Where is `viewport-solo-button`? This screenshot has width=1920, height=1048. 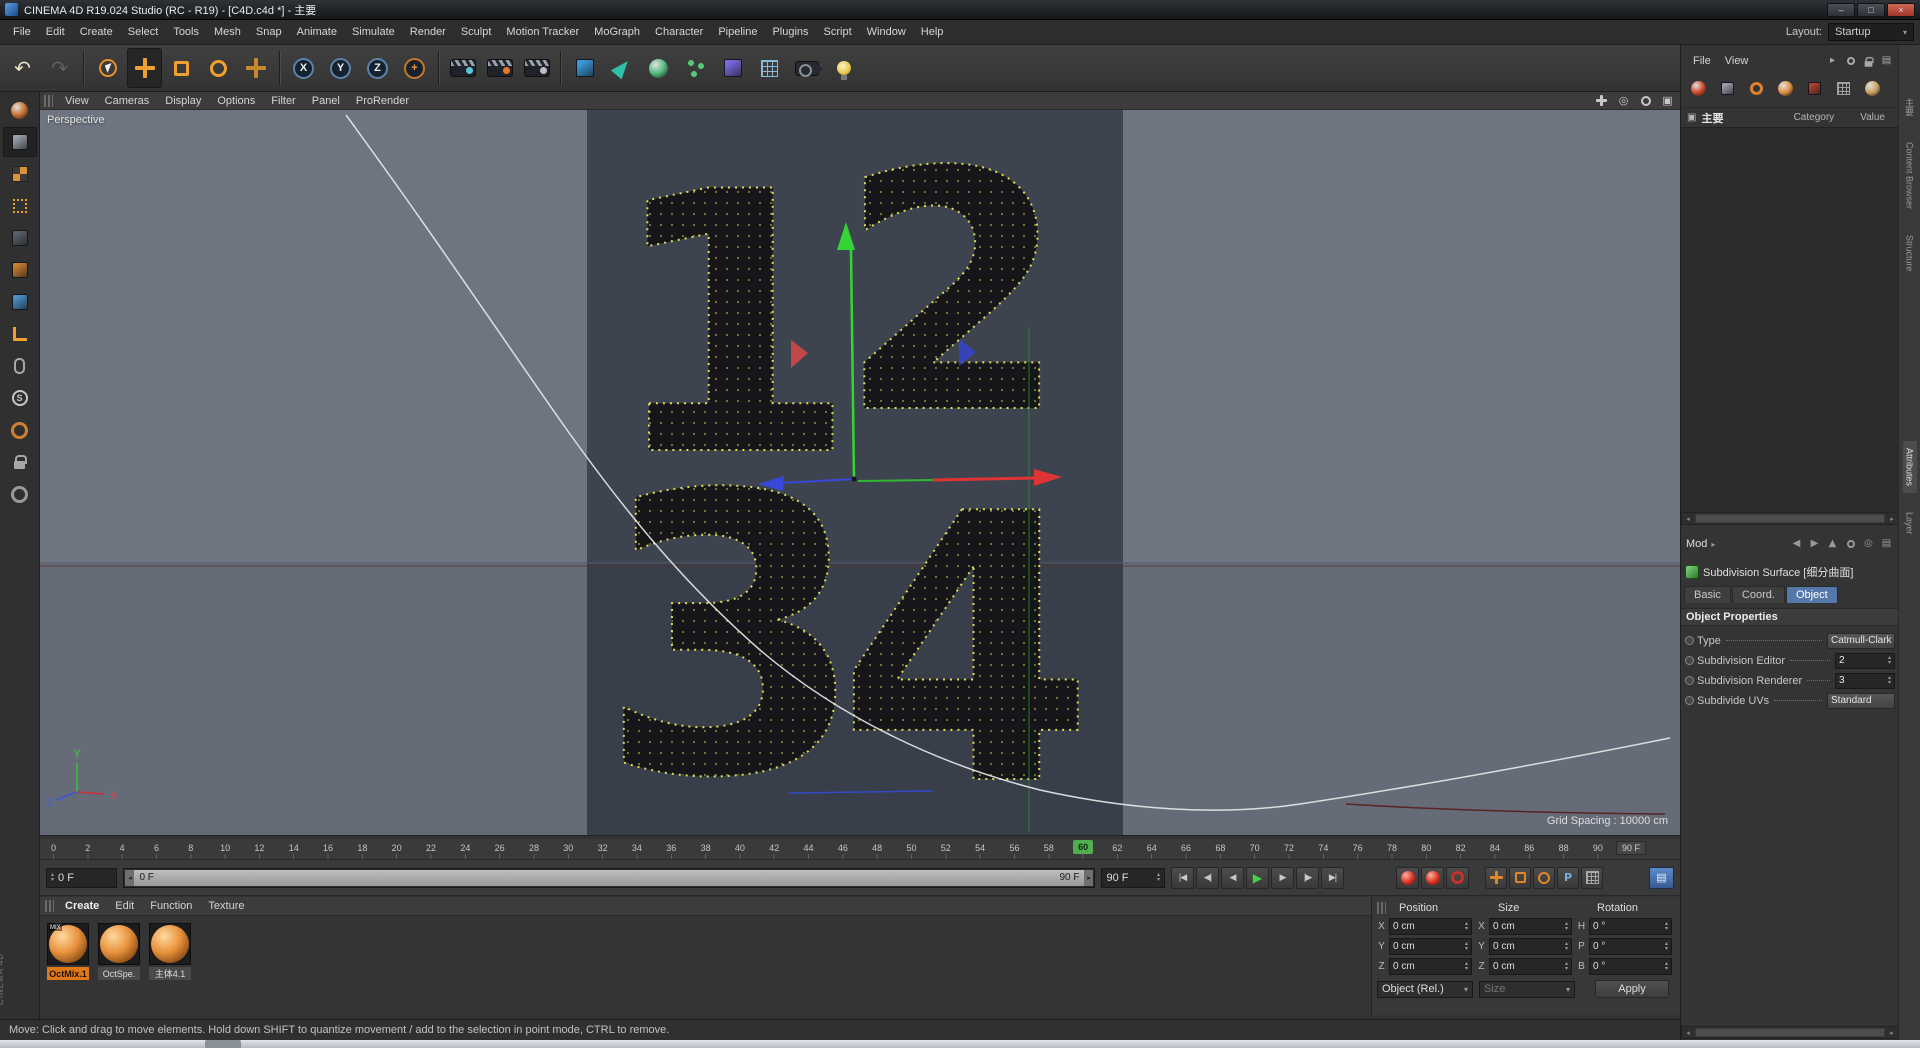
viewport-solo-button is located at coordinates (20, 366).